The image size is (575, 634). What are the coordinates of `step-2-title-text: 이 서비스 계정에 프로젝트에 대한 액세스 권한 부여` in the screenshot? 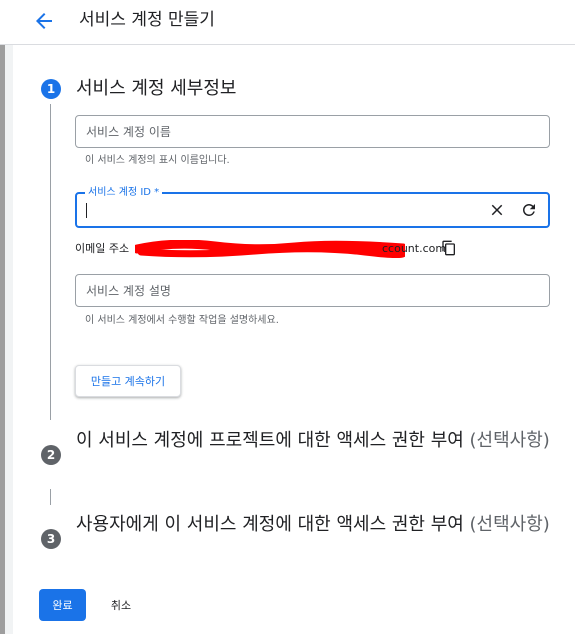 It's located at (273, 440).